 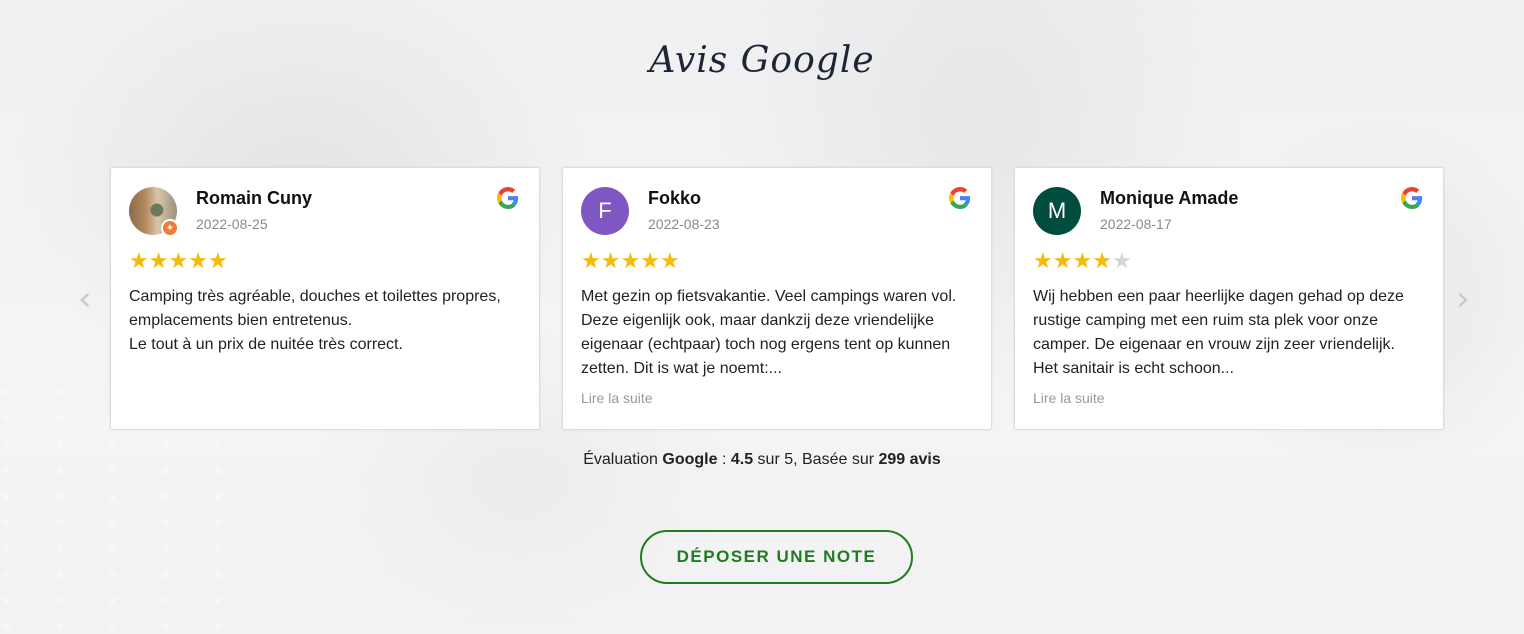 I want to click on chevron-left-icon: ‹, so click(x=88, y=299).